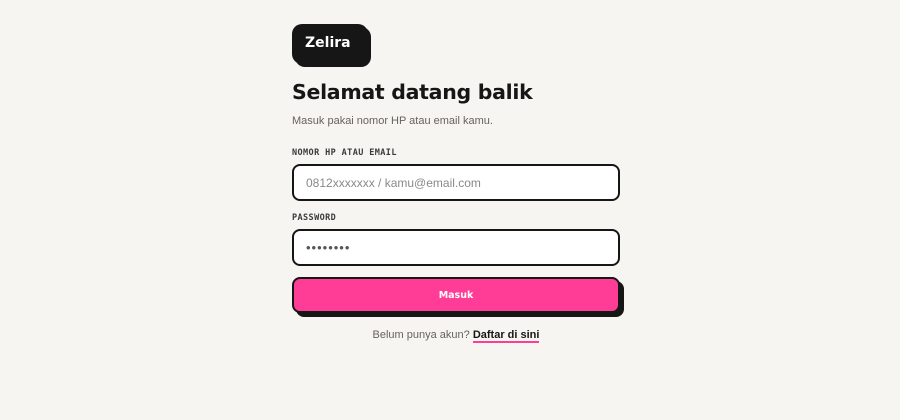 This screenshot has height=420, width=900. Describe the element at coordinates (421, 335) in the screenshot. I see `signup-prompt-text: Belum punya akun?` at that location.